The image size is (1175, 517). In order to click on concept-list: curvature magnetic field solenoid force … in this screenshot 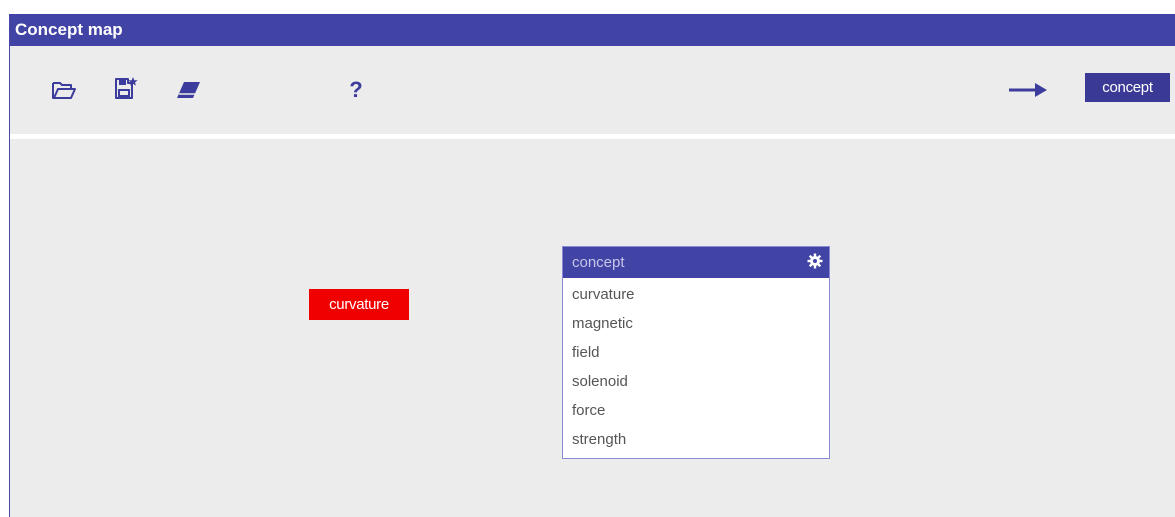, I will do `click(696, 367)`.